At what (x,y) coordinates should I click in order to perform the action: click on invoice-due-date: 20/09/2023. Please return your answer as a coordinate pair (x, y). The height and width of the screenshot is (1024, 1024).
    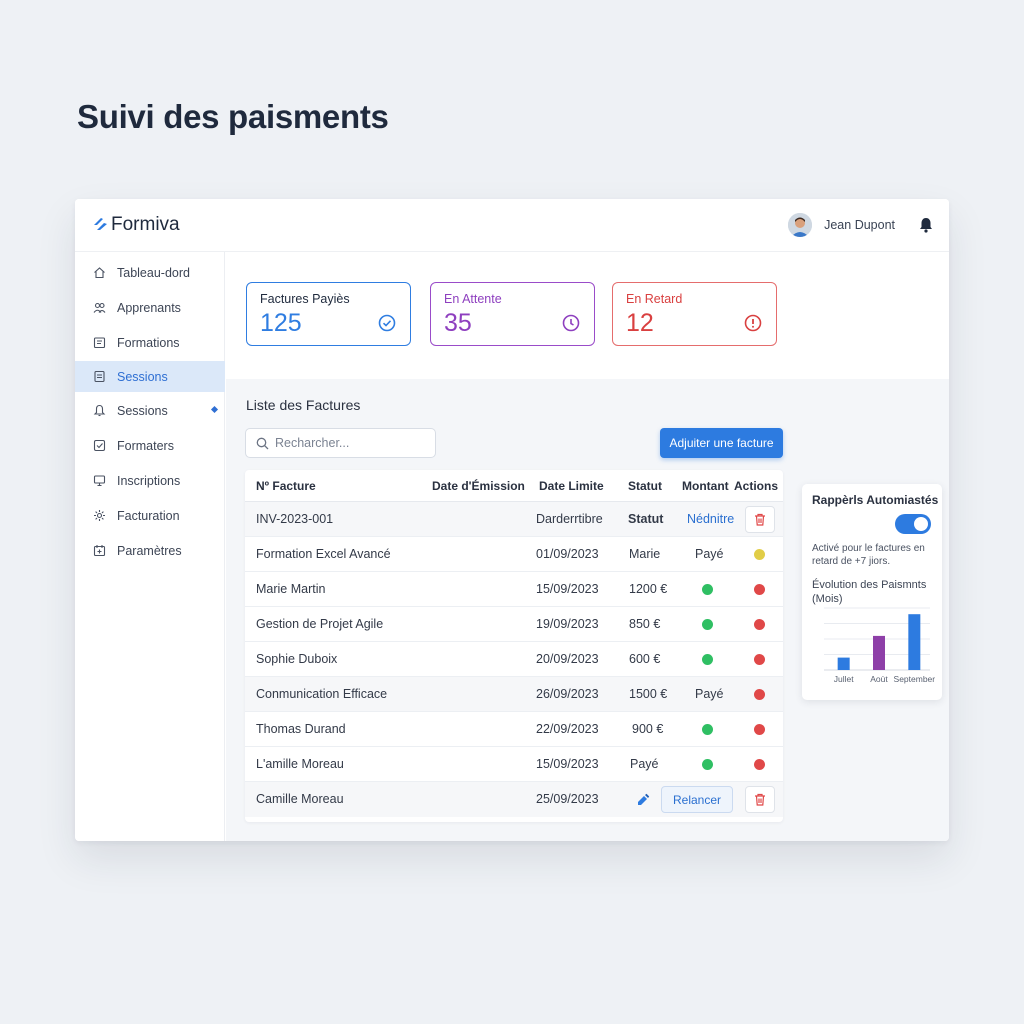
    Looking at the image, I should click on (567, 659).